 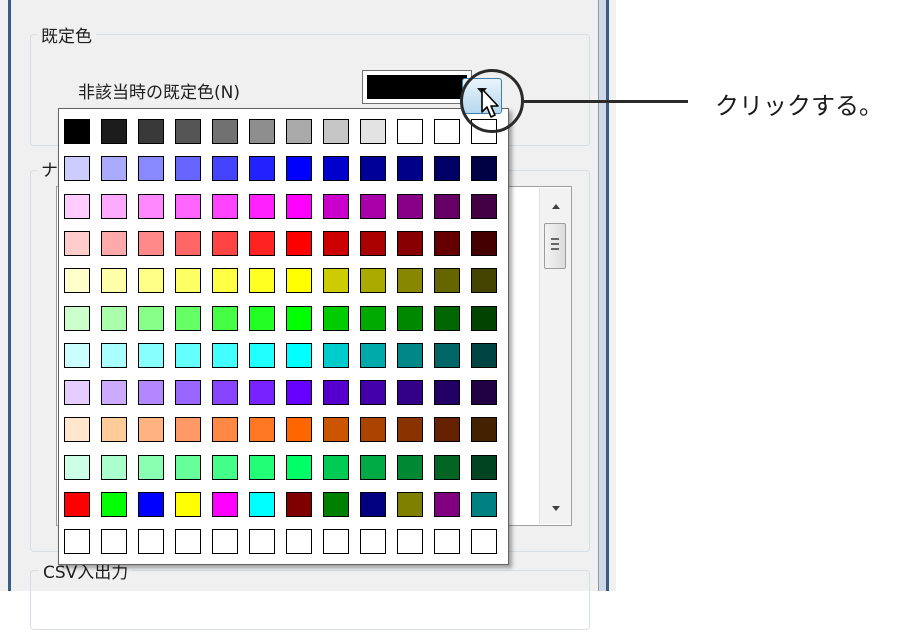 I want to click on listbox-scrollbar, so click(x=555, y=356).